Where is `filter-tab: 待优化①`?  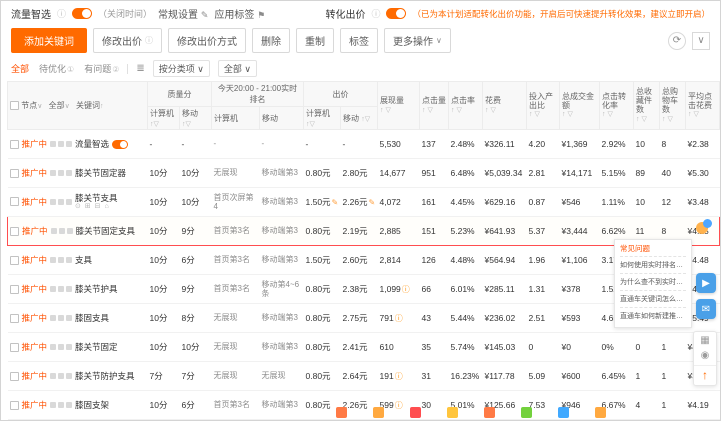
filter-tab: 待优化① is located at coordinates (56, 68).